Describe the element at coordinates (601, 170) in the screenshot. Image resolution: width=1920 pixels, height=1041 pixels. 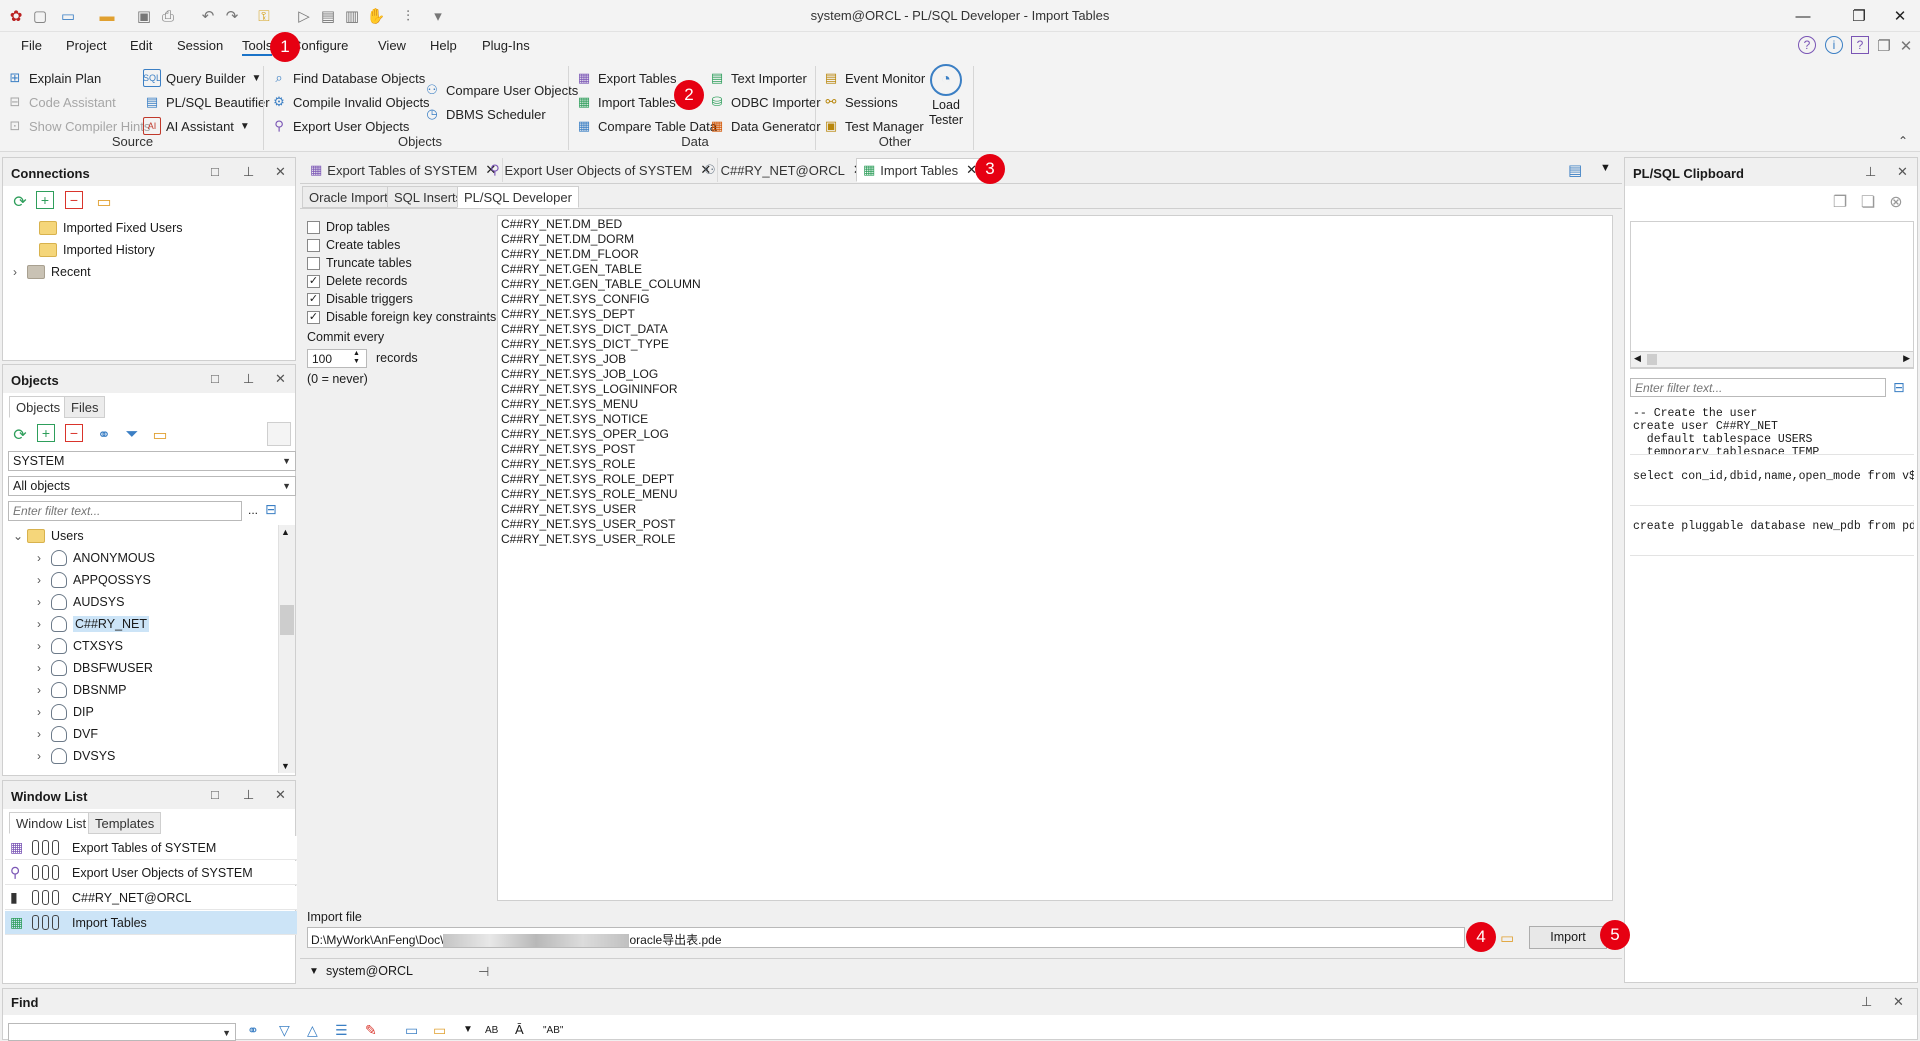
I see `tab-export-user-objects: ⚲ Export User Objects of SYSTEM ✕` at that location.